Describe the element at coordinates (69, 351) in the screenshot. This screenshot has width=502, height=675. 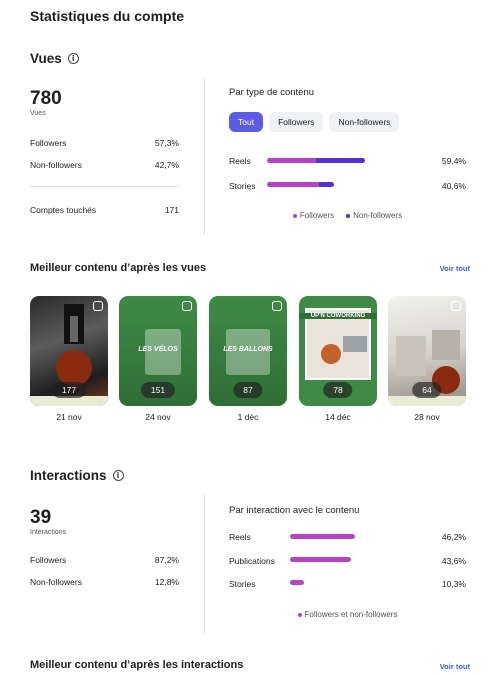
I see `content-thumbnail-1: 177` at that location.